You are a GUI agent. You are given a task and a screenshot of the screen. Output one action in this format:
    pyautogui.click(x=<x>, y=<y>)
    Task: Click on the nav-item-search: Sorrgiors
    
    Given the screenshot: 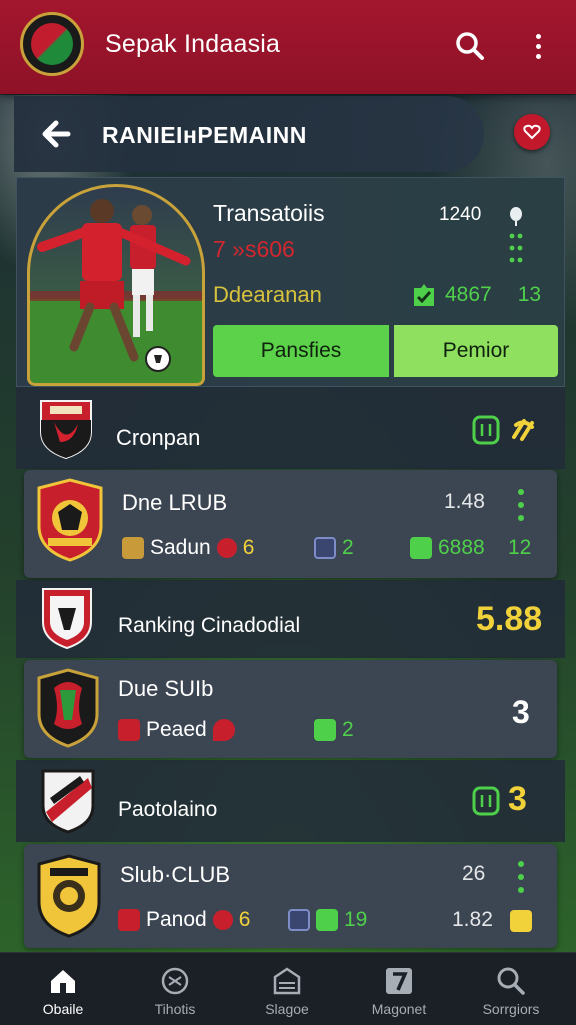 What is the action you would take?
    pyautogui.click(x=511, y=989)
    